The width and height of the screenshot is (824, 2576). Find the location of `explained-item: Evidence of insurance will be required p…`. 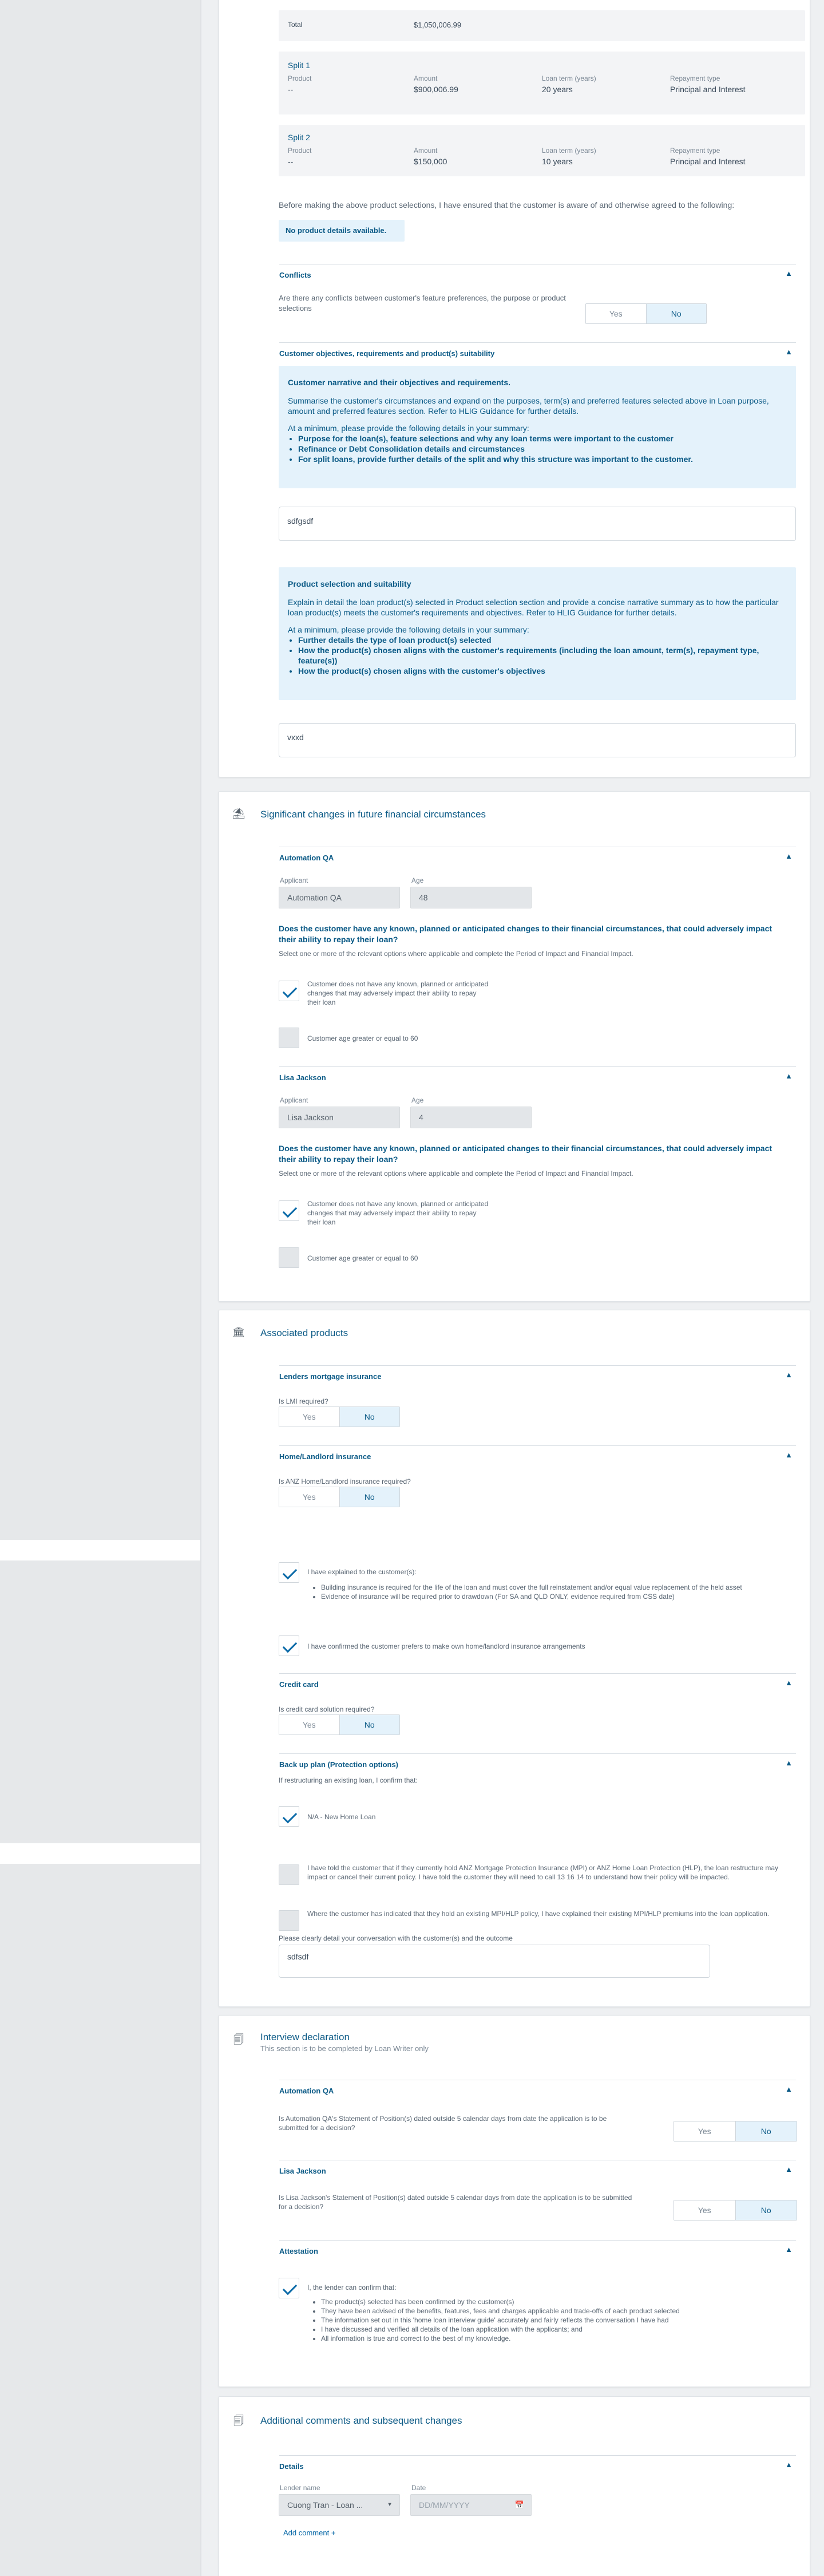

explained-item: Evidence of insurance will be required p… is located at coordinates (556, 1596).